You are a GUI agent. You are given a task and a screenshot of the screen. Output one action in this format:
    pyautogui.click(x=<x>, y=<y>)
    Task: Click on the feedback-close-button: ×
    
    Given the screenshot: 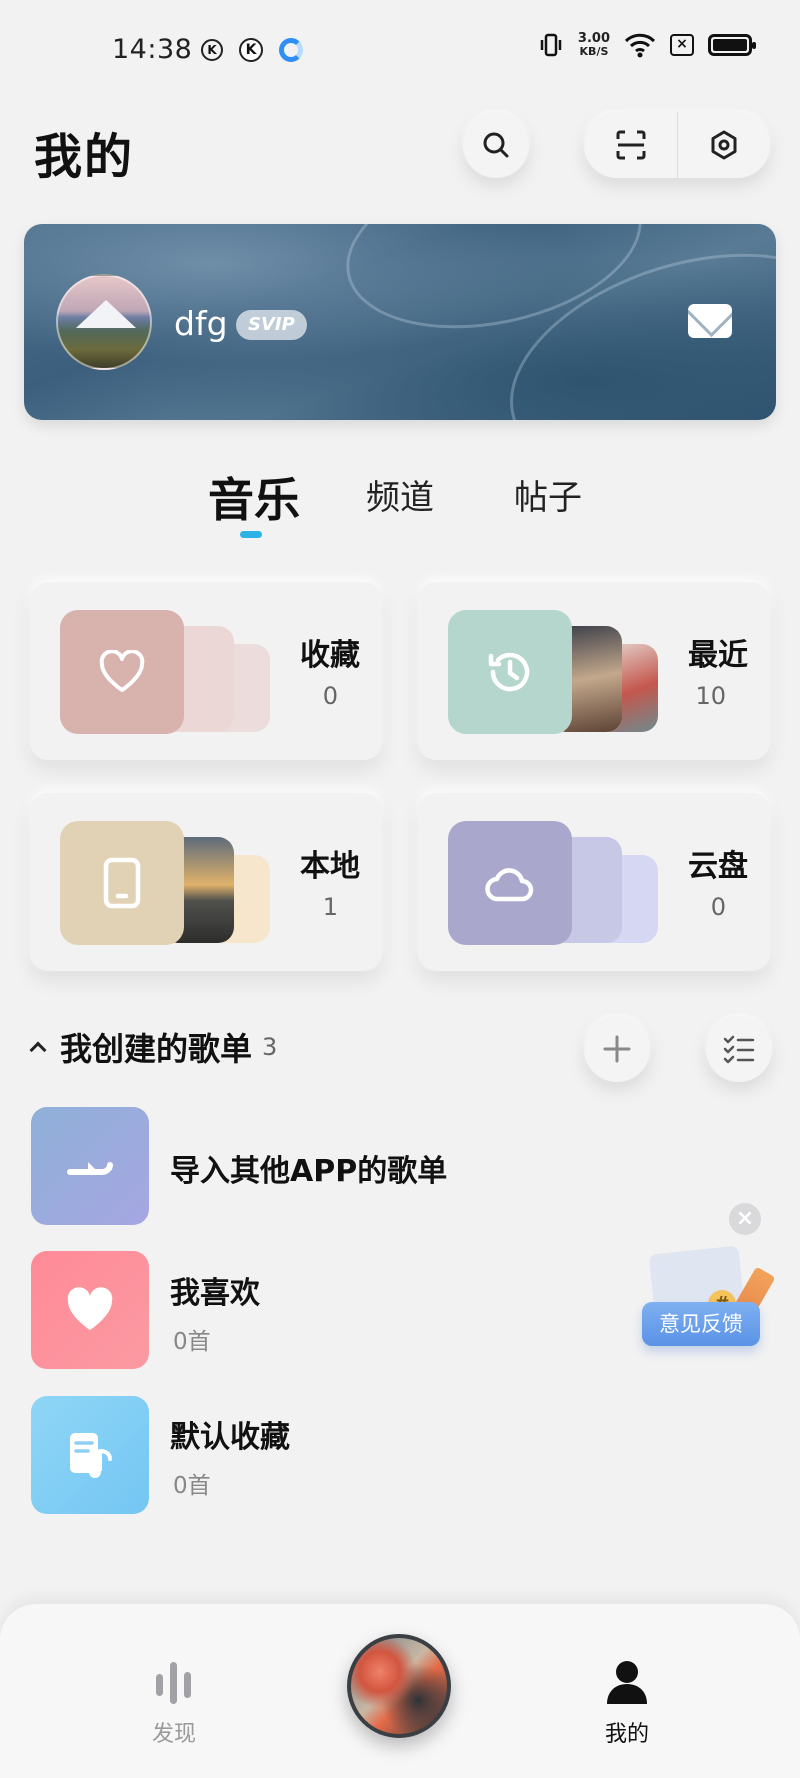 What is the action you would take?
    pyautogui.click(x=745, y=1219)
    